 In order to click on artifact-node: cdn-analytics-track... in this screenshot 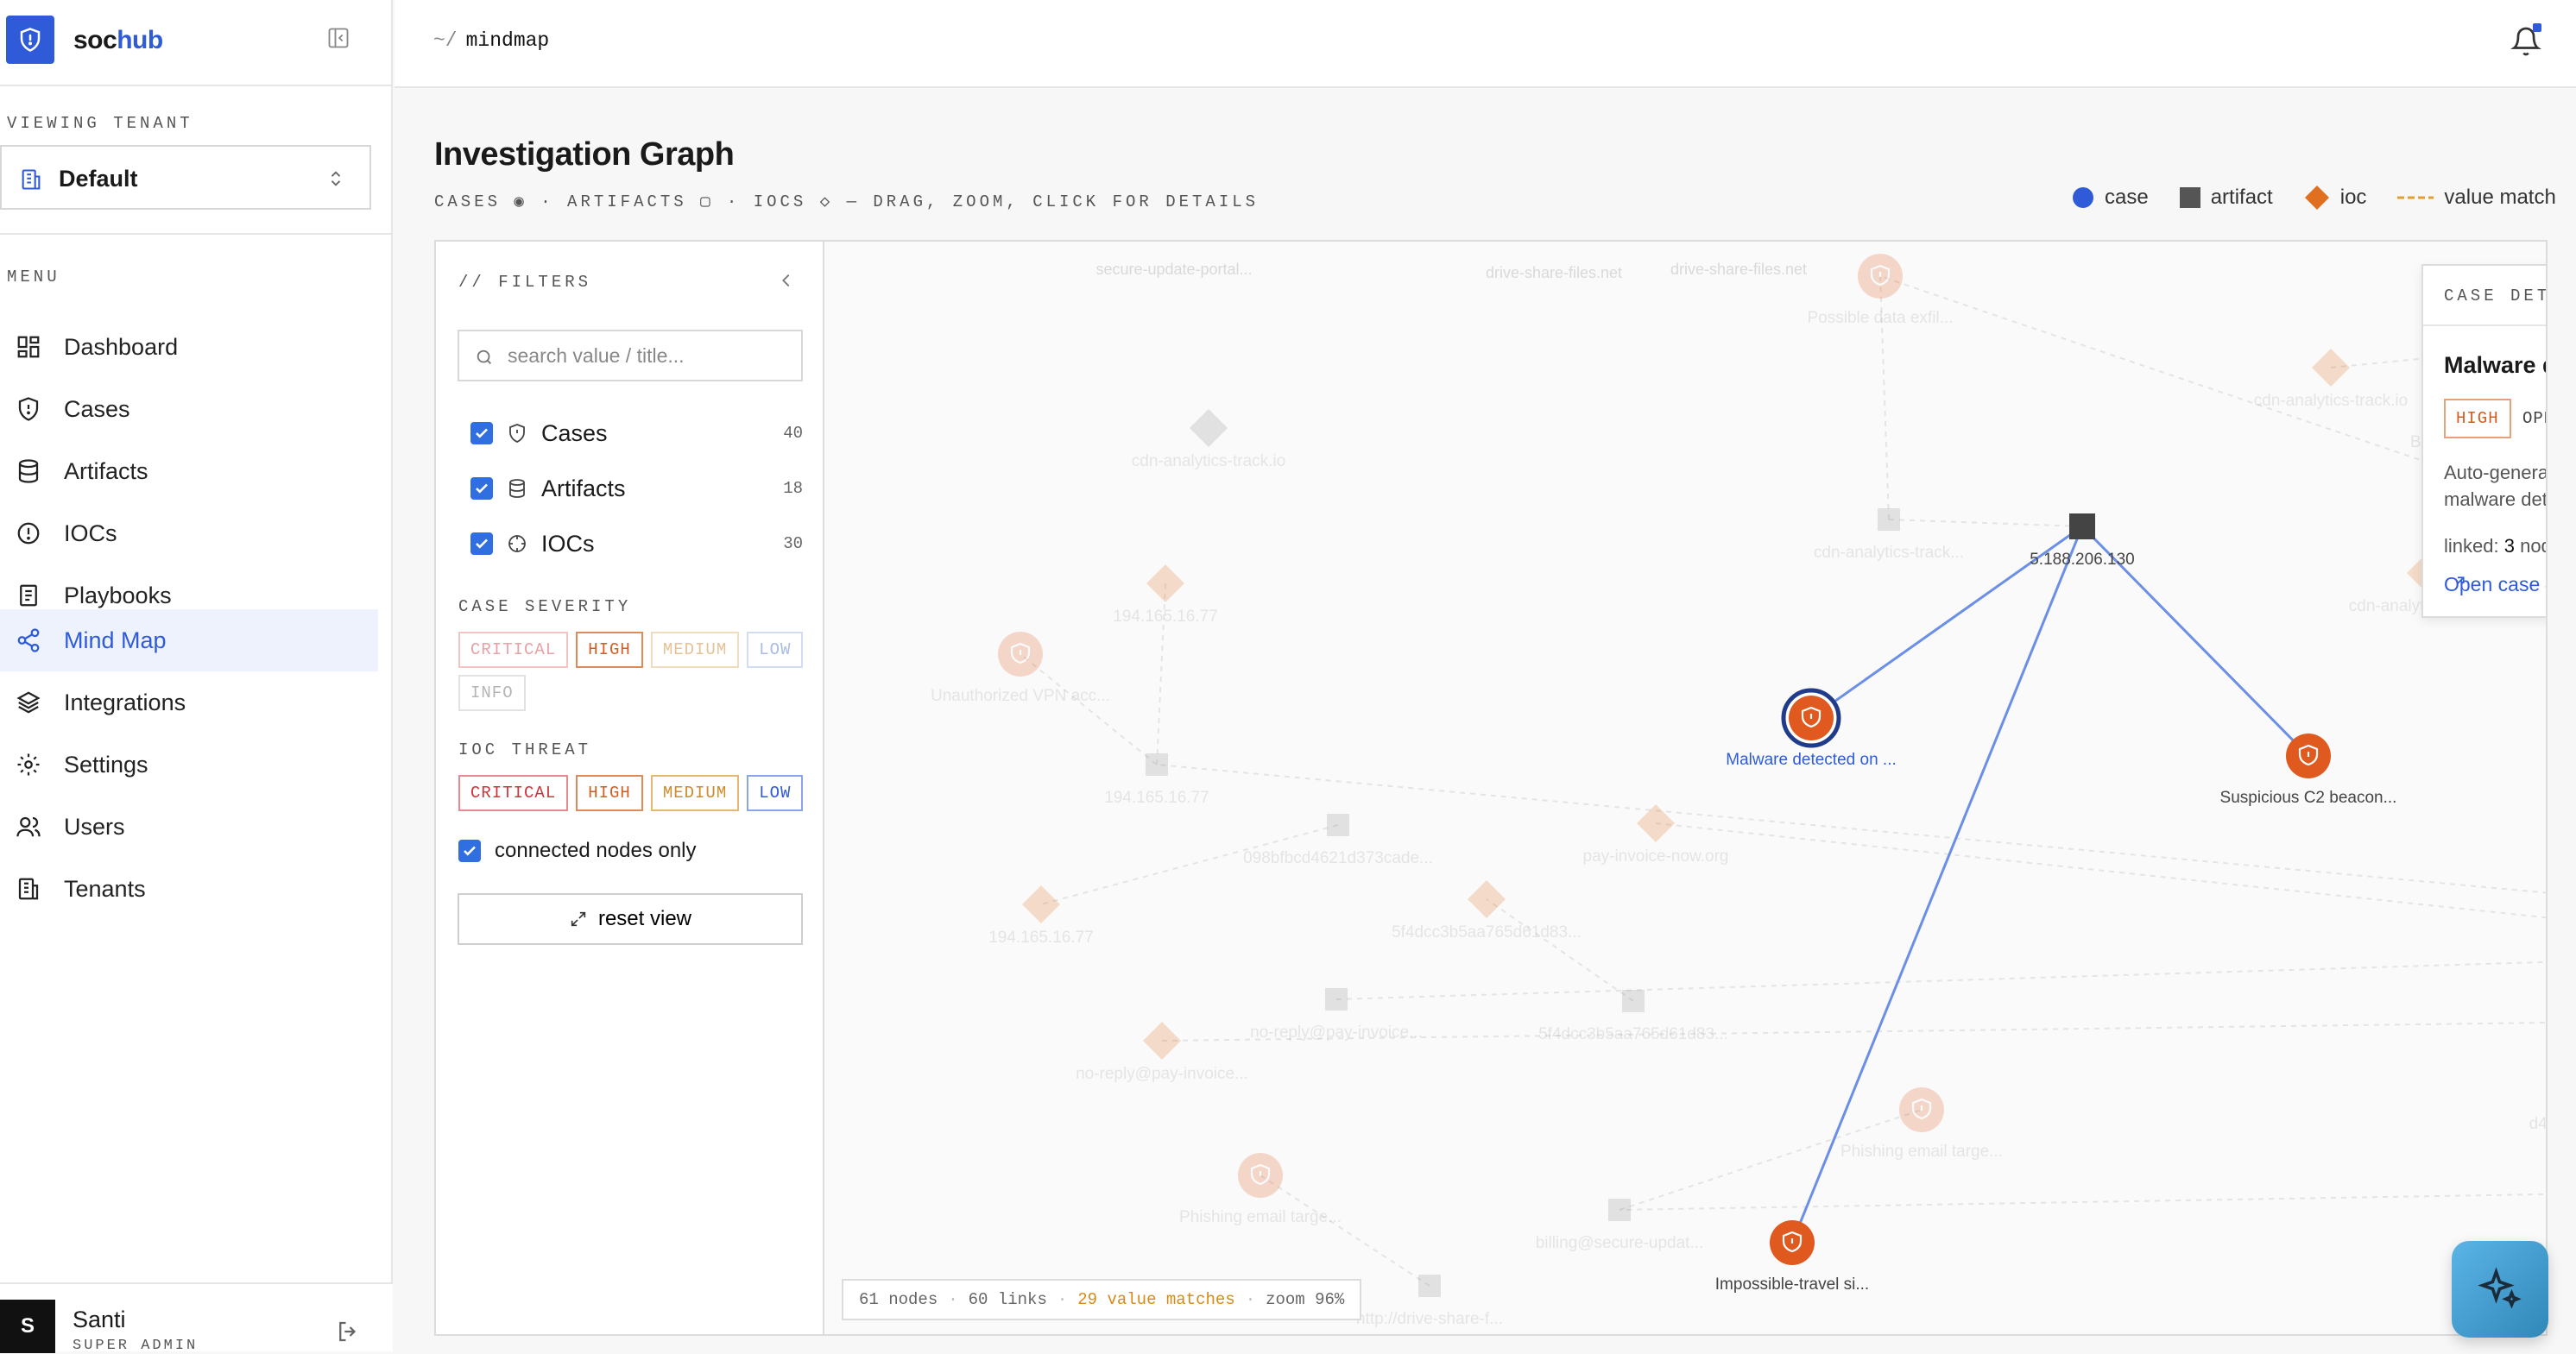, I will do `click(1889, 535)`.